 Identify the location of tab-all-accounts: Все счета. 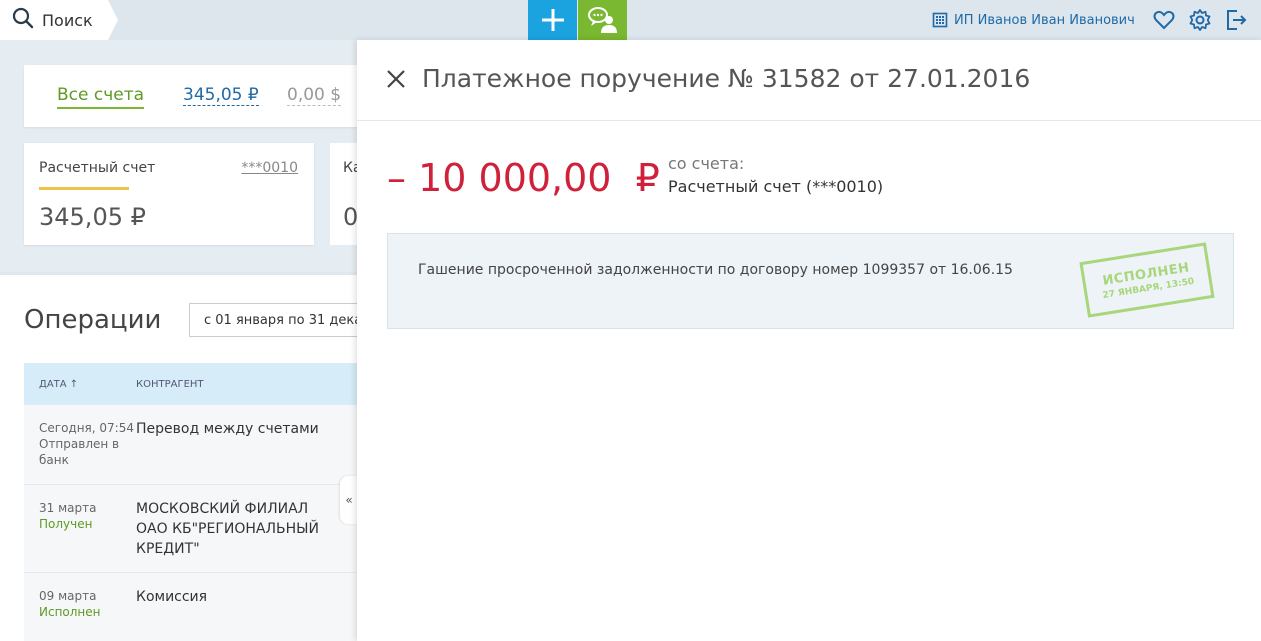
(101, 97).